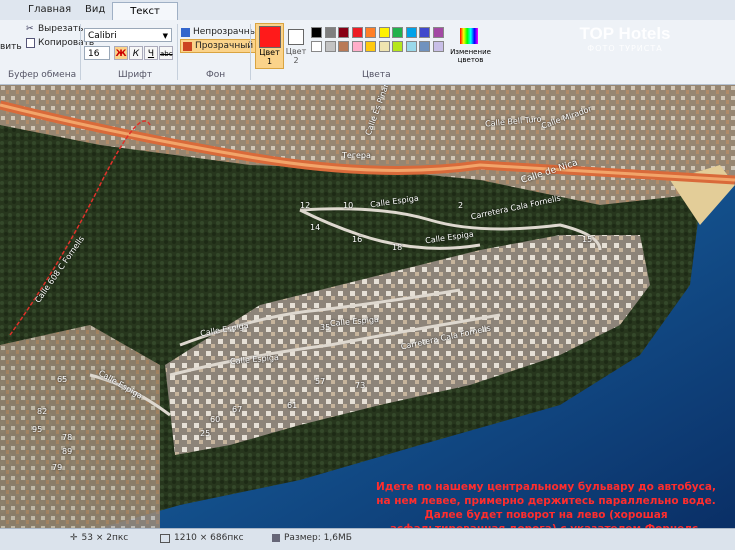 Image resolution: width=735 pixels, height=550 pixels. I want to click on underline-button: Ч, so click(151, 53).